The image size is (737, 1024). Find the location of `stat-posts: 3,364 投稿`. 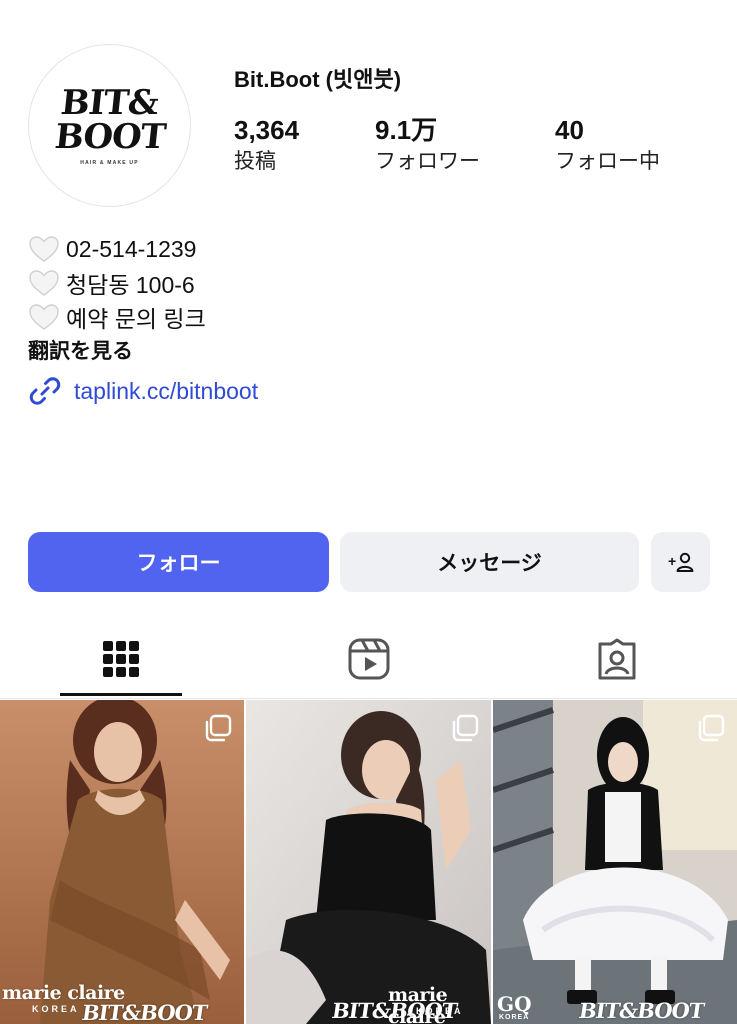

stat-posts: 3,364 投稿 is located at coordinates (266, 145).